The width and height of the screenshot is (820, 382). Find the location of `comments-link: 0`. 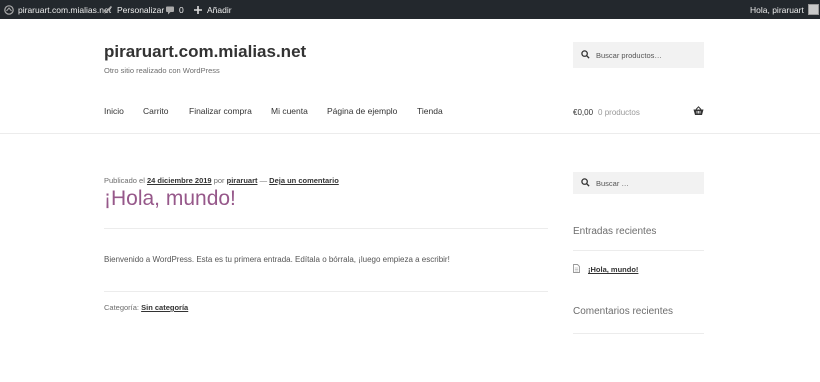

comments-link: 0 is located at coordinates (174, 9).